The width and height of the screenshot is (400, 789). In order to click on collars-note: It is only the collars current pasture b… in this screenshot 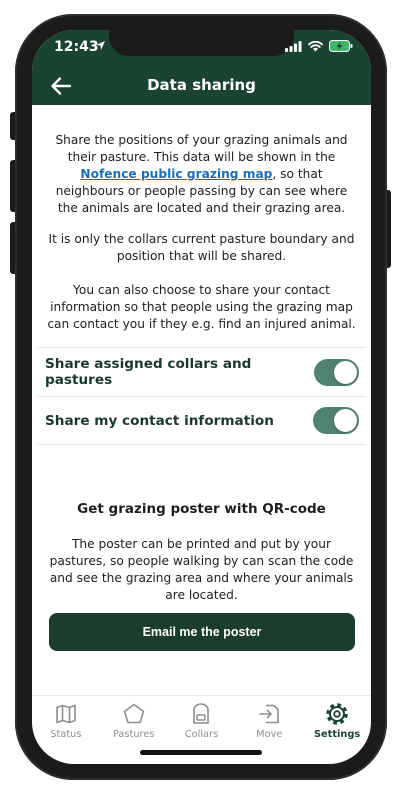, I will do `click(201, 247)`.